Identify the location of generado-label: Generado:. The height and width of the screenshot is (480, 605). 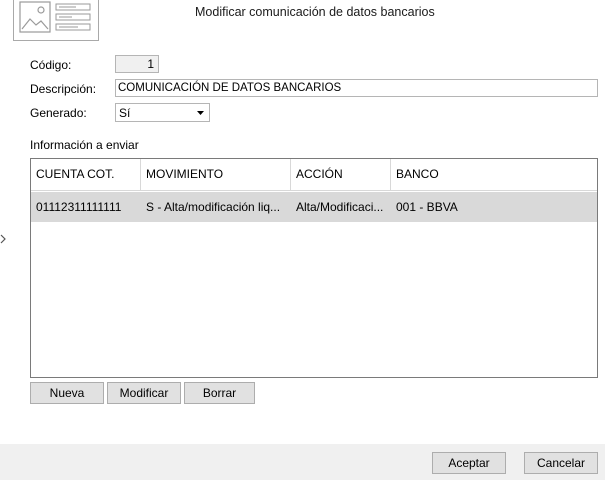
(58, 113).